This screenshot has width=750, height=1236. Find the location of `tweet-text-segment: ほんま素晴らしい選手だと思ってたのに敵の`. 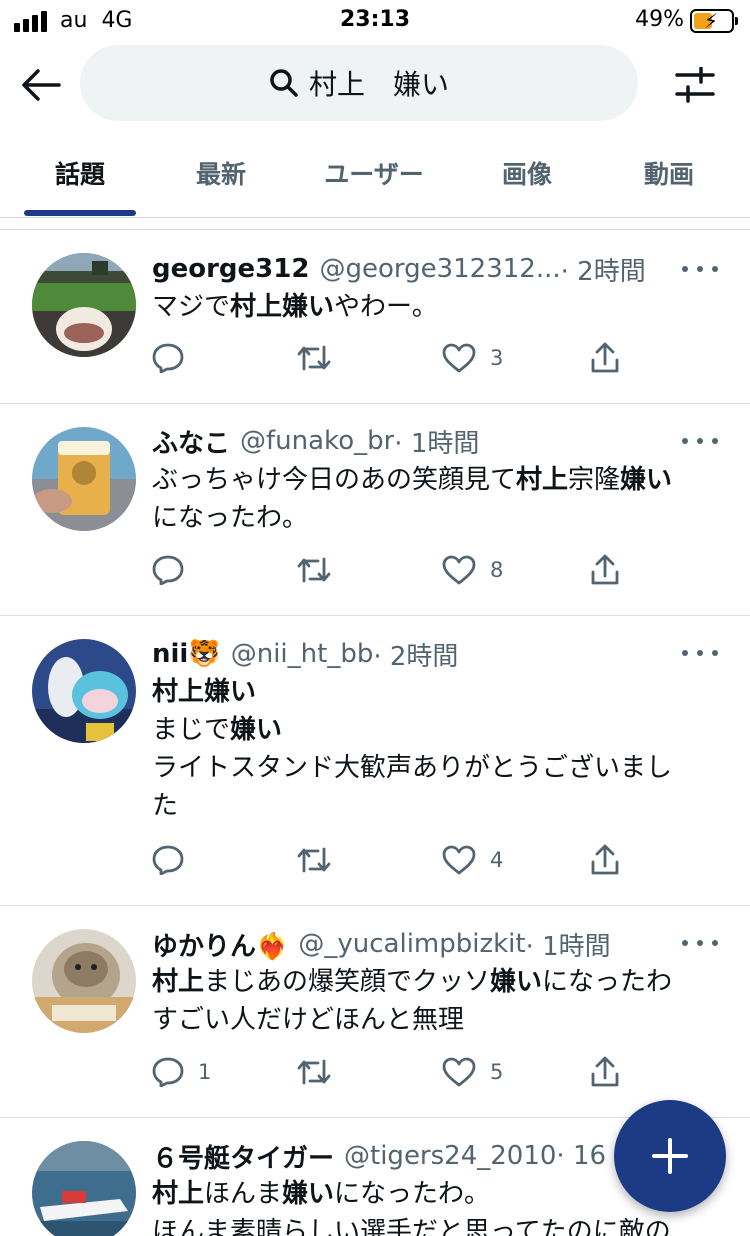

tweet-text-segment: ほんま素晴らしい選手だと思ってたのに敵の is located at coordinates (411, 1226).